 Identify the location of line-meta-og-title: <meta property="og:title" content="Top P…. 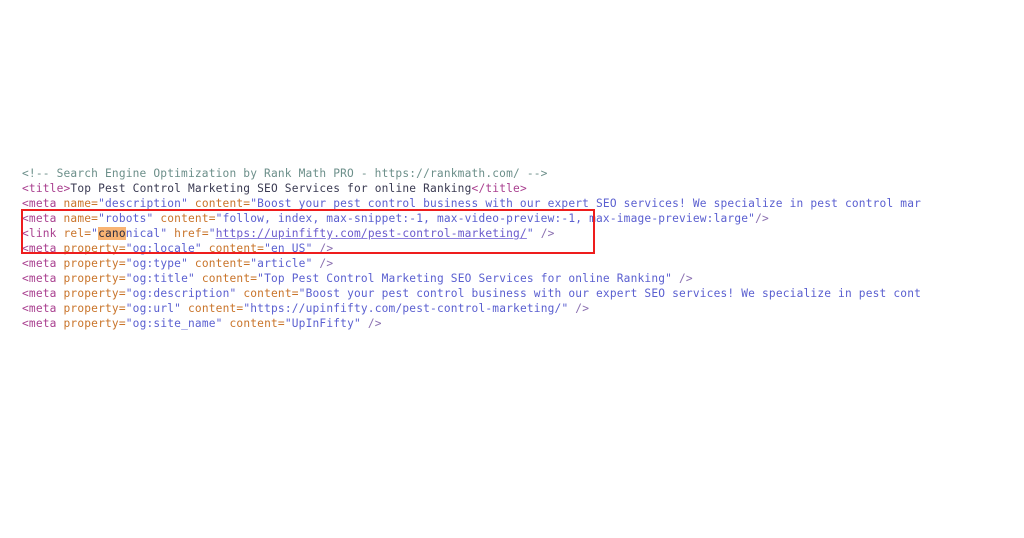
(483, 278).